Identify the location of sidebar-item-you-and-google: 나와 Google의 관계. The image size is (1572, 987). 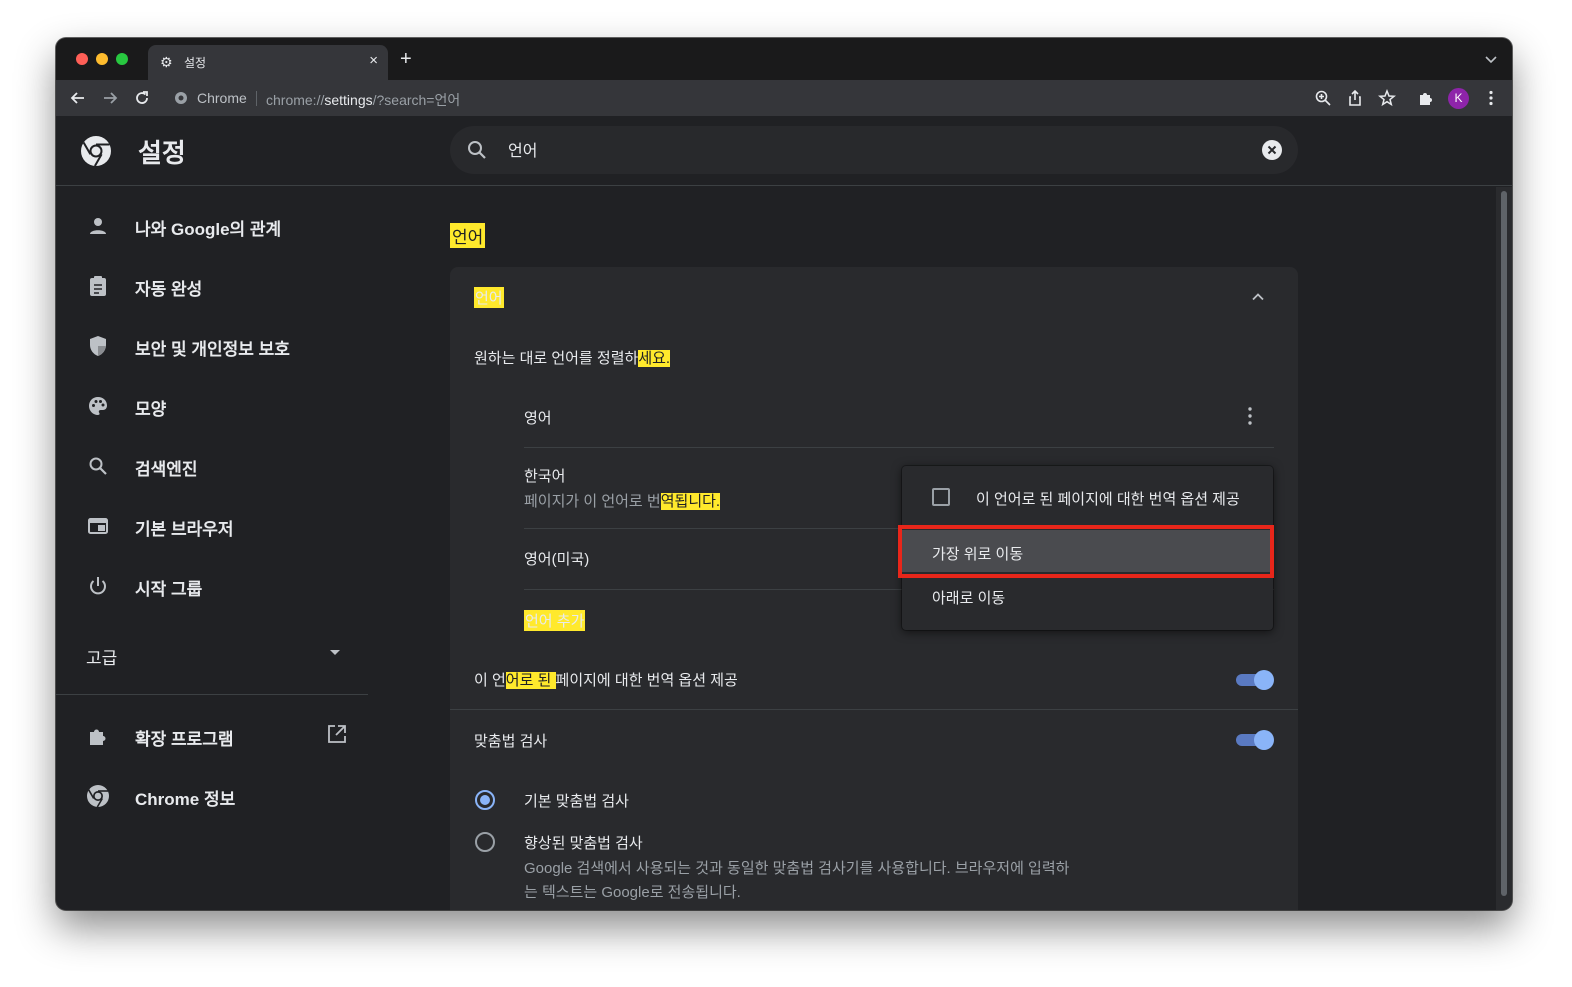
(212, 225).